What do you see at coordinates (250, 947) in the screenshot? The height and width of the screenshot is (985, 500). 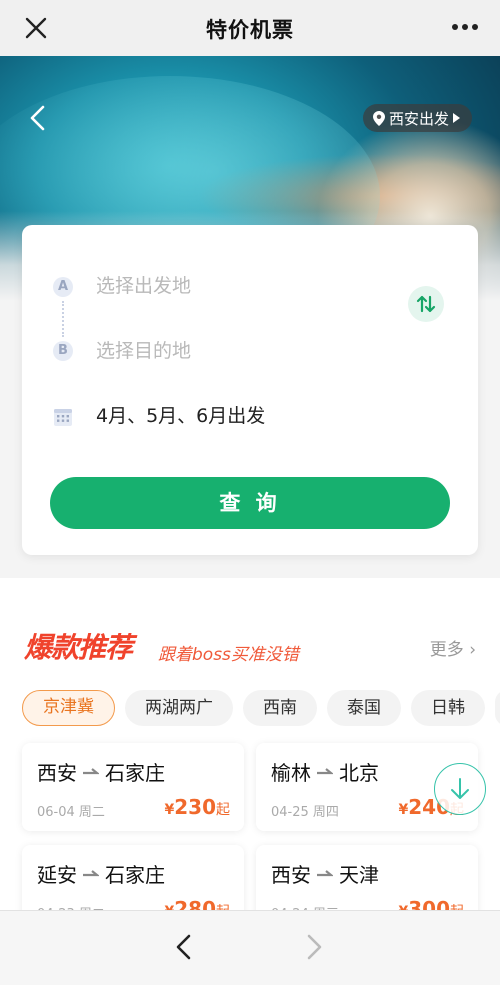 I see `browser-bottom-bar` at bounding box center [250, 947].